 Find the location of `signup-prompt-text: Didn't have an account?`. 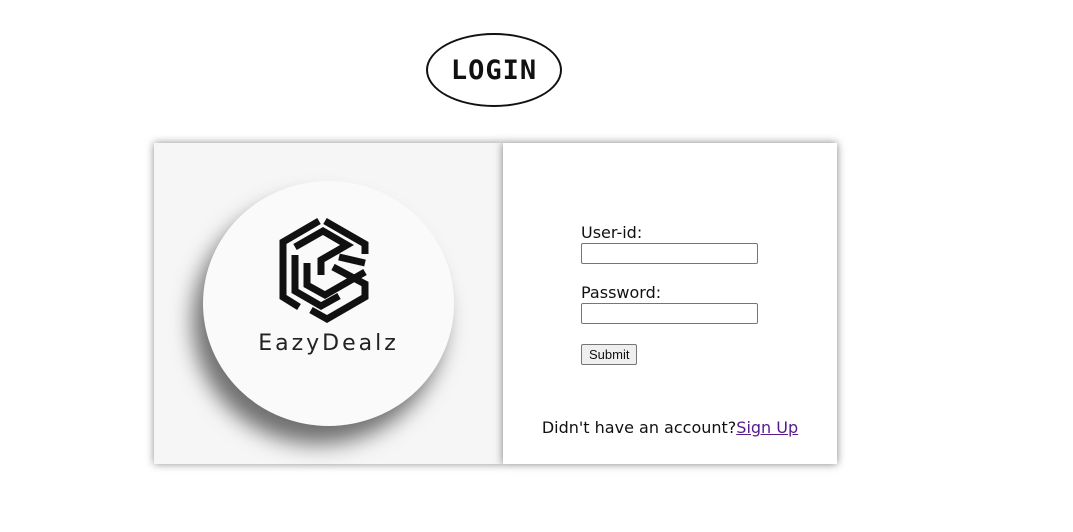

signup-prompt-text: Didn't have an account? is located at coordinates (639, 427).